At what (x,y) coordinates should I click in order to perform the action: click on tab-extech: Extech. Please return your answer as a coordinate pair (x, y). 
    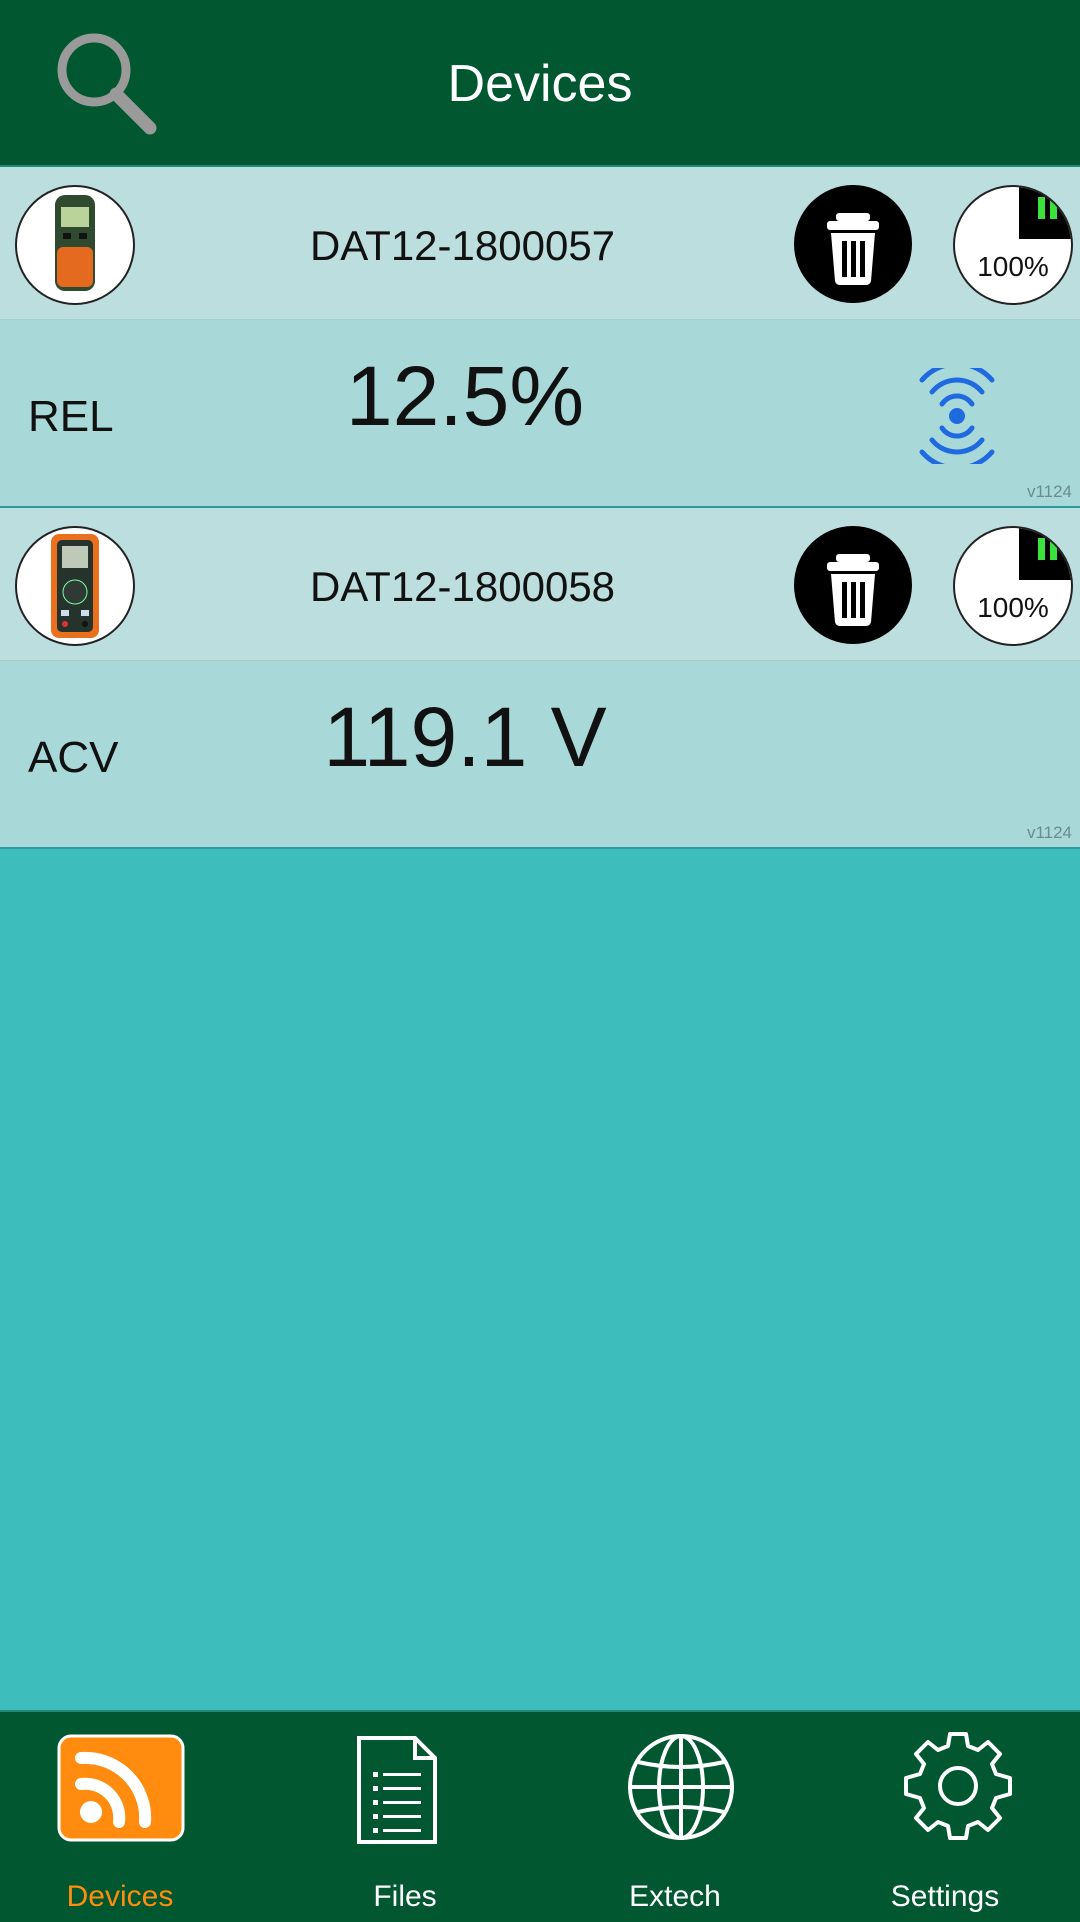
    Looking at the image, I should click on (675, 1817).